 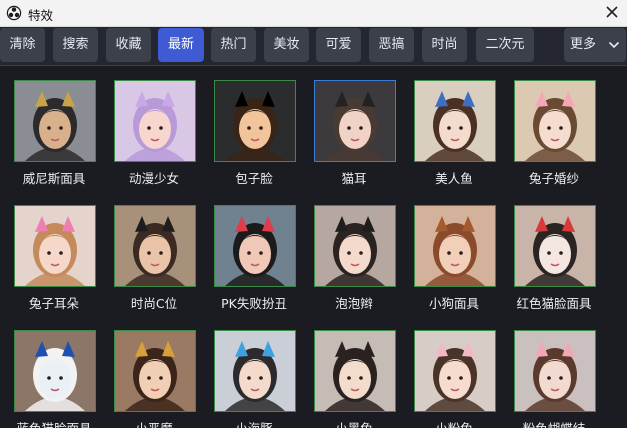 I want to click on favorites-button: 收藏, so click(x=128, y=45).